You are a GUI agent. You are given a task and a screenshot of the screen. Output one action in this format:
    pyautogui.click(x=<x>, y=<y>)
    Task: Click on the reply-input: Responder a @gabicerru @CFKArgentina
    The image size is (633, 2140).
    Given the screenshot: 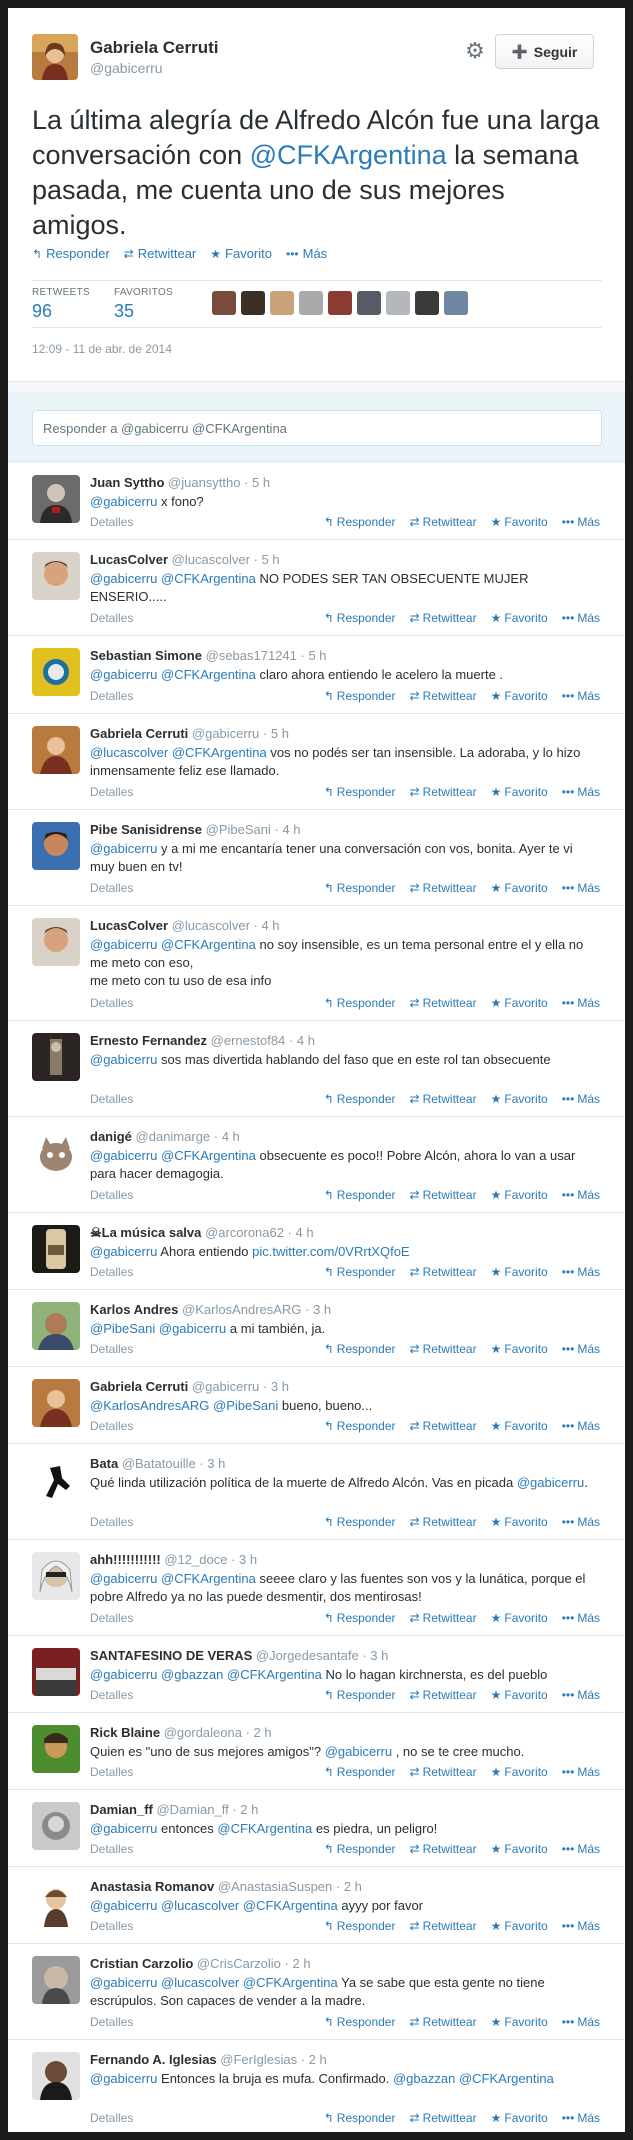 What is the action you would take?
    pyautogui.click(x=317, y=428)
    